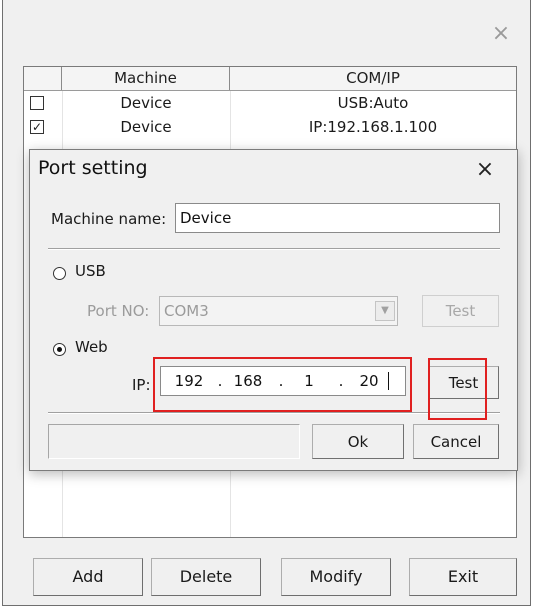  What do you see at coordinates (186, 311) in the screenshot?
I see `port-no-value: COM3` at bounding box center [186, 311].